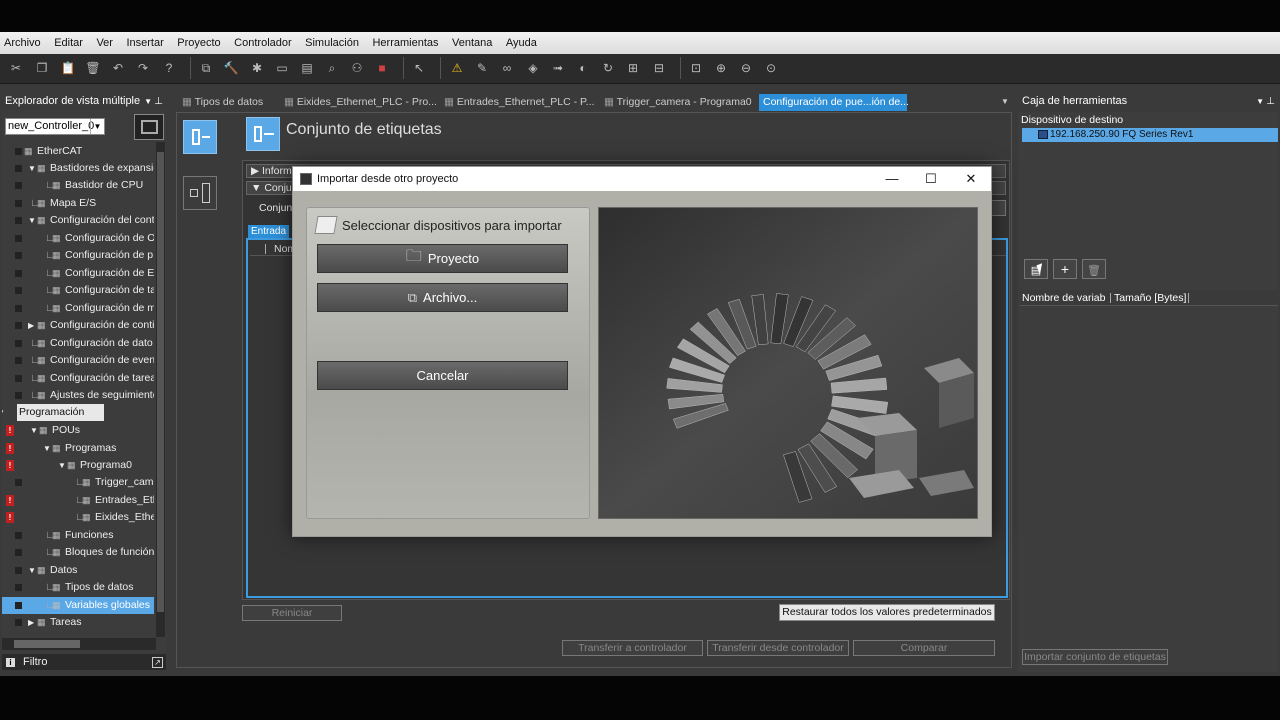 This screenshot has width=1280, height=720. Describe the element at coordinates (292, 613) in the screenshot. I see `reset-button: Reiniciar` at that location.